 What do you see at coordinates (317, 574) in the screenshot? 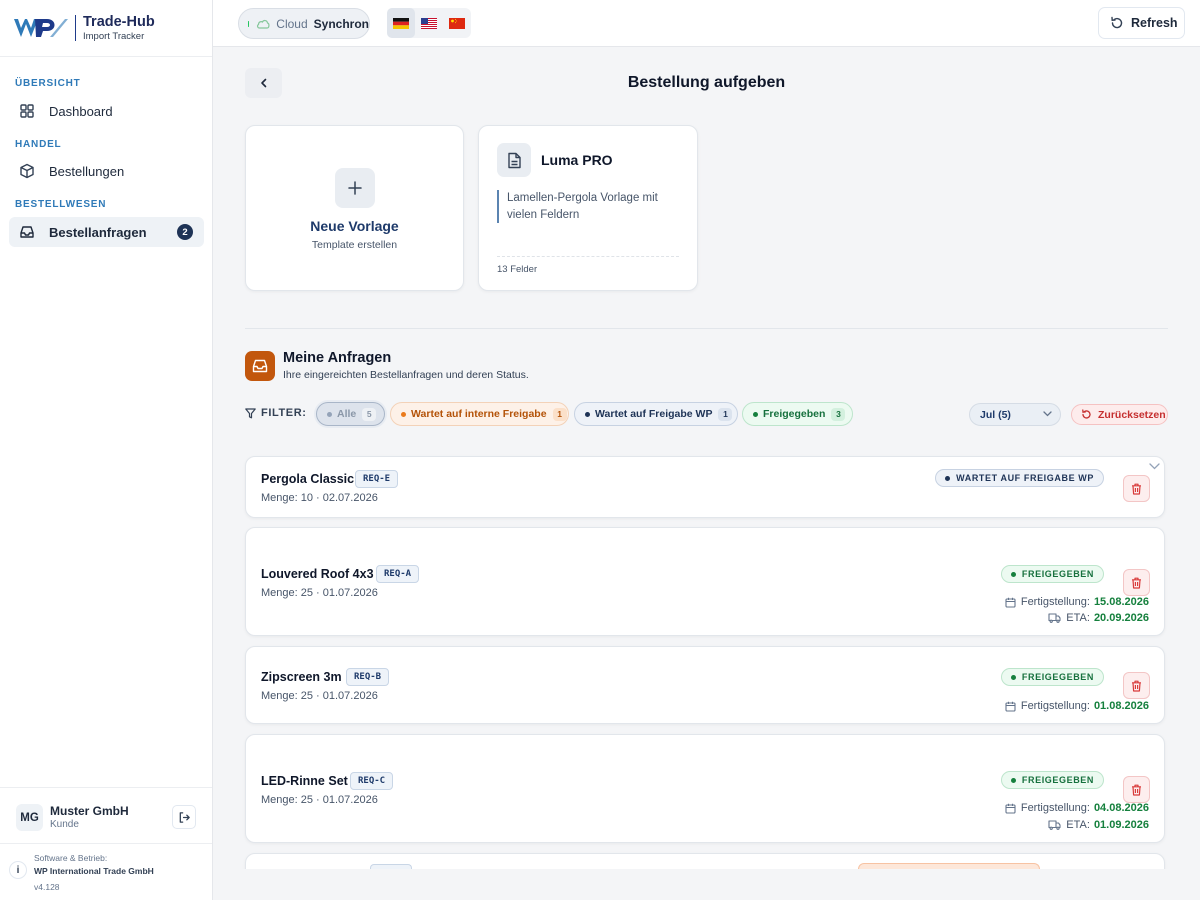
I see `request-name: Louvered Roof 4x3` at bounding box center [317, 574].